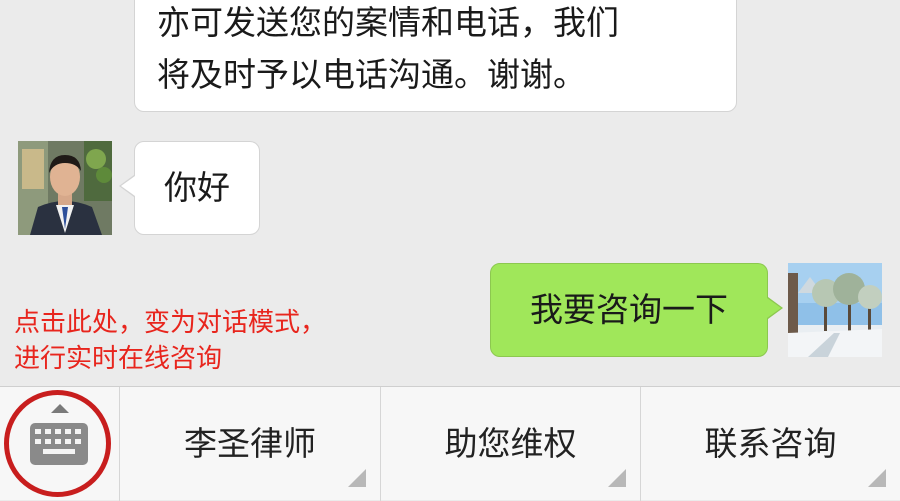 This screenshot has width=900, height=501. Describe the element at coordinates (388, 22) in the screenshot. I see `message-text-line: 亦可发送您的案情和电话，我们` at that location.